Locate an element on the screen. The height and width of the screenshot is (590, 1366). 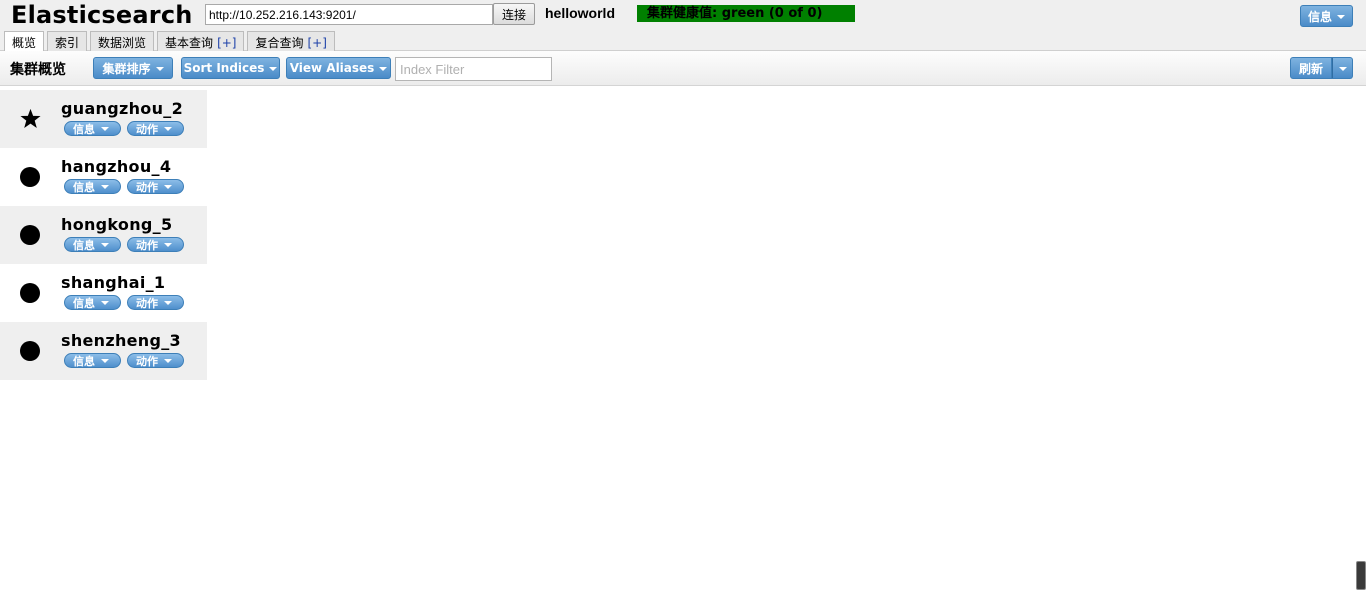
tab-label: 索引 is located at coordinates (67, 43).